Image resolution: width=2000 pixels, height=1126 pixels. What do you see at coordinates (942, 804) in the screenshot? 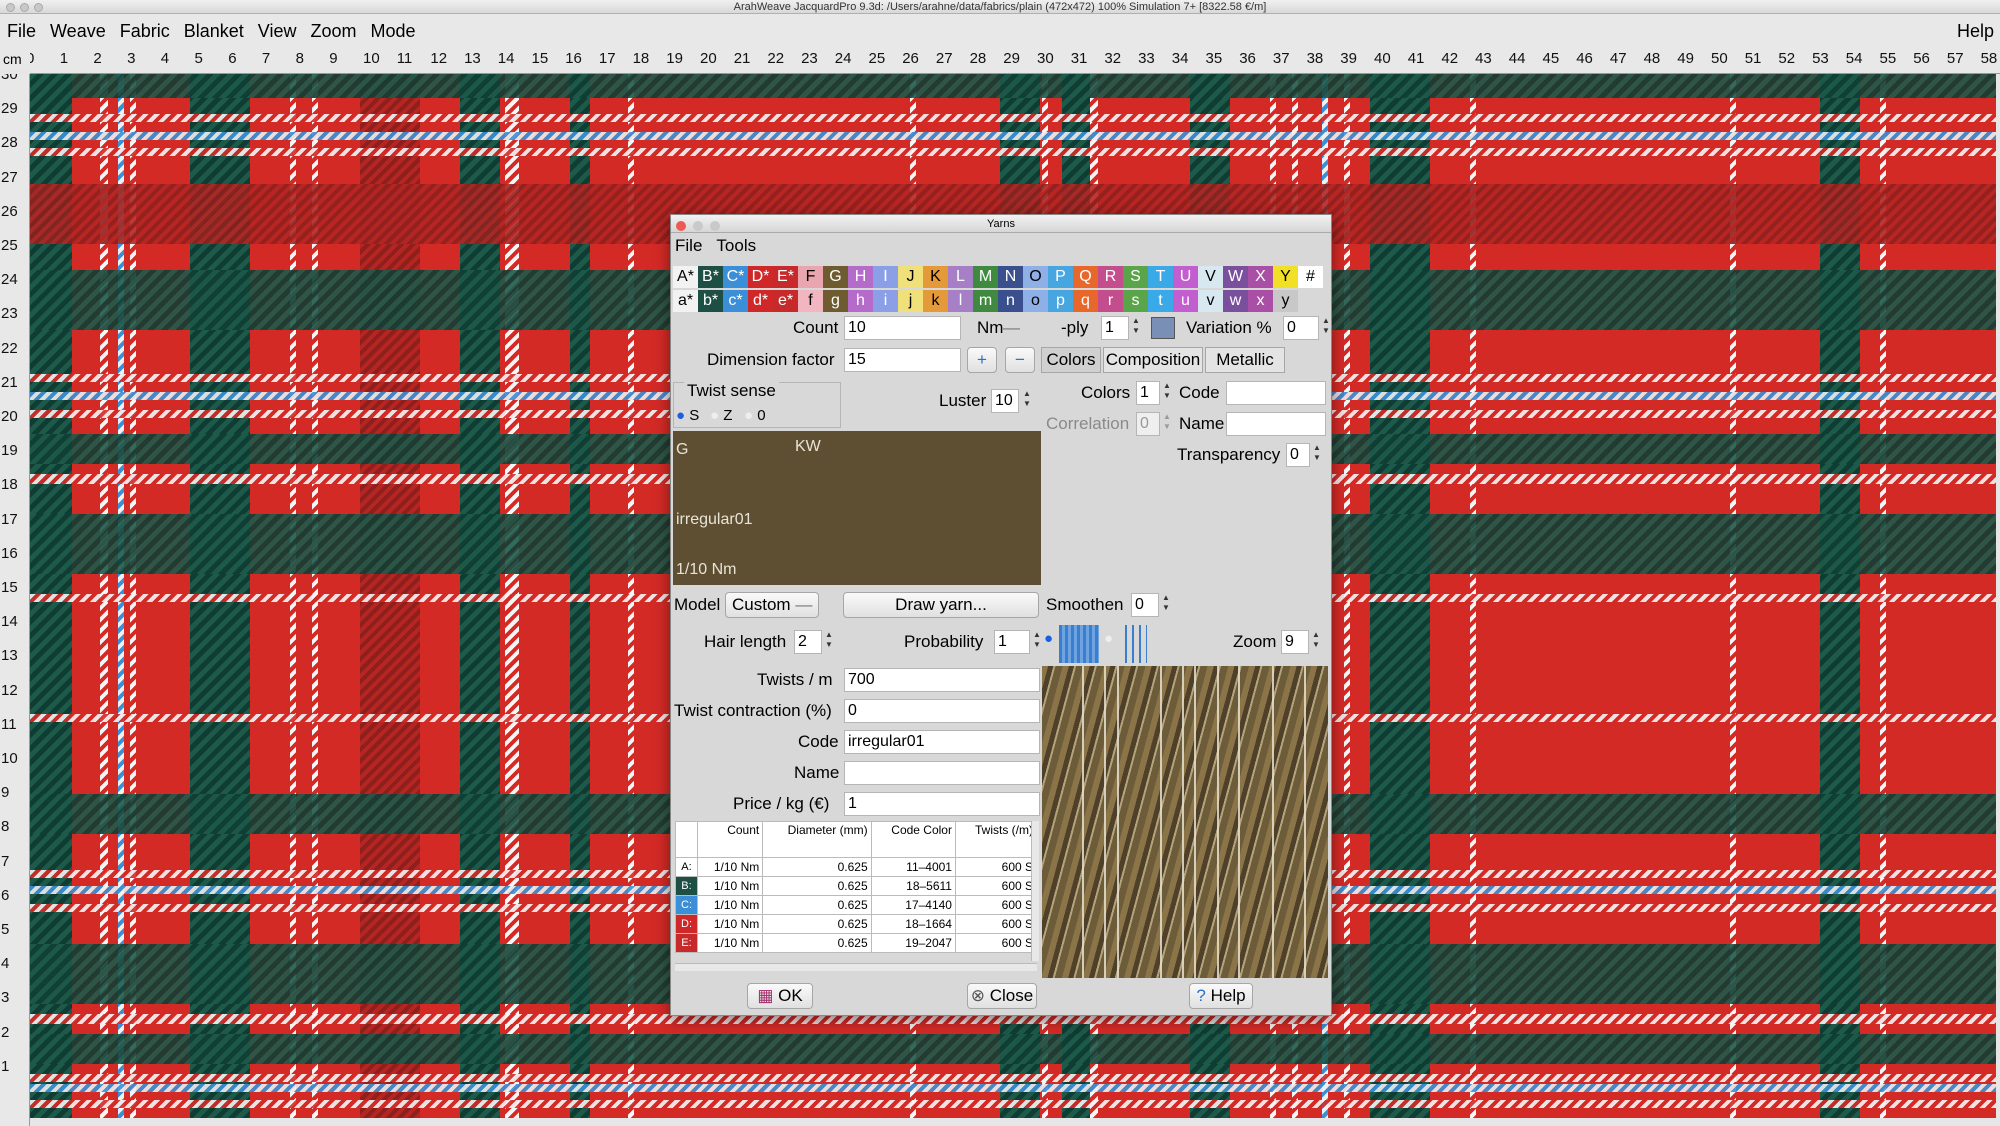
I see `price-input` at bounding box center [942, 804].